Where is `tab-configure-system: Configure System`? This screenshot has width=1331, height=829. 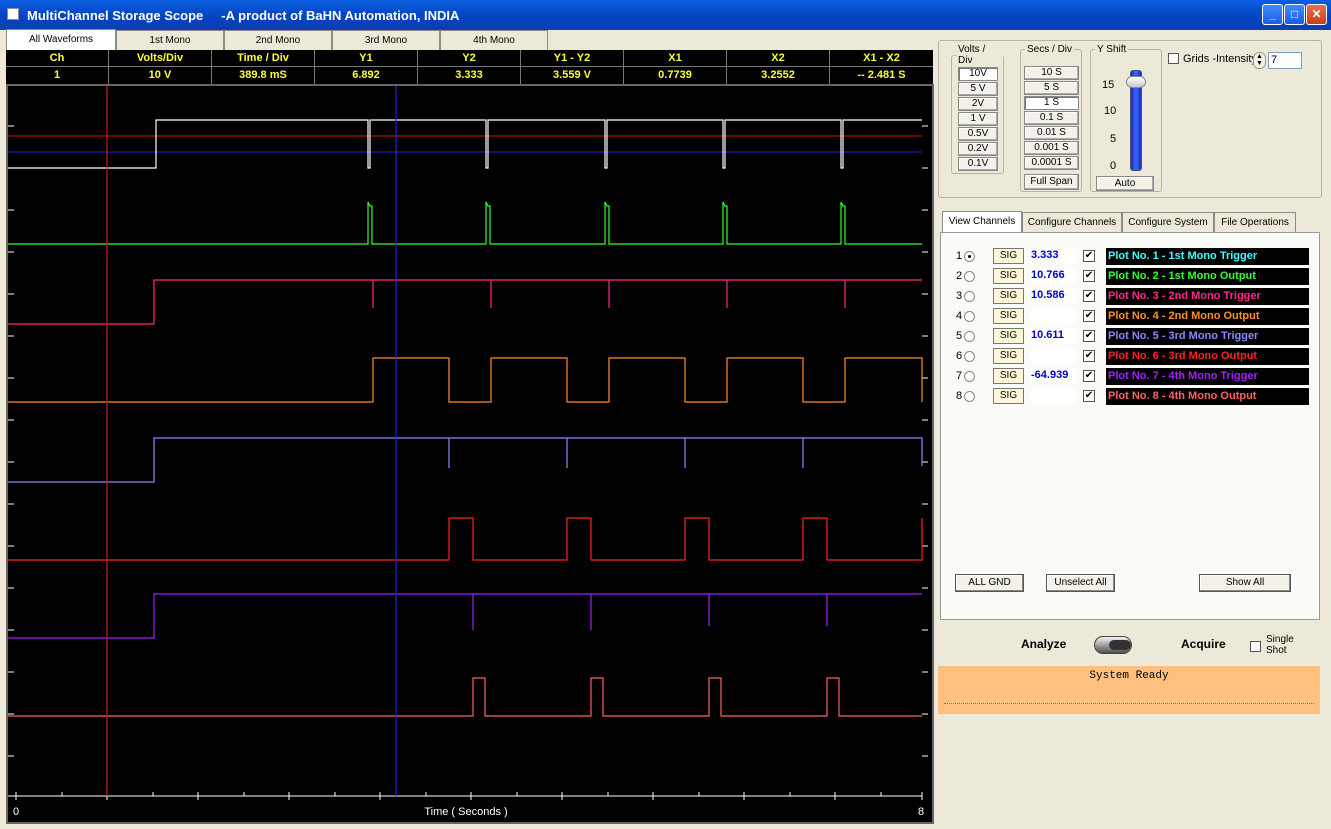
tab-configure-system: Configure System is located at coordinates (1168, 222).